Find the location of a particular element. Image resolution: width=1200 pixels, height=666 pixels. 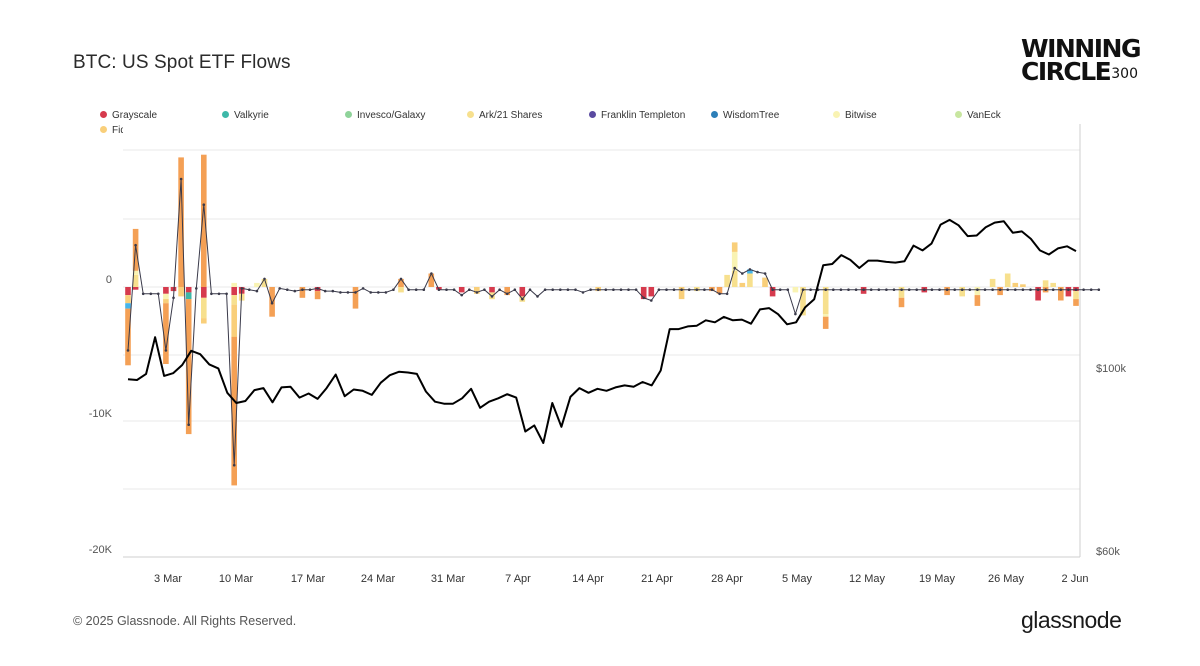

x-tick-label: 28 Apr is located at coordinates (727, 579).